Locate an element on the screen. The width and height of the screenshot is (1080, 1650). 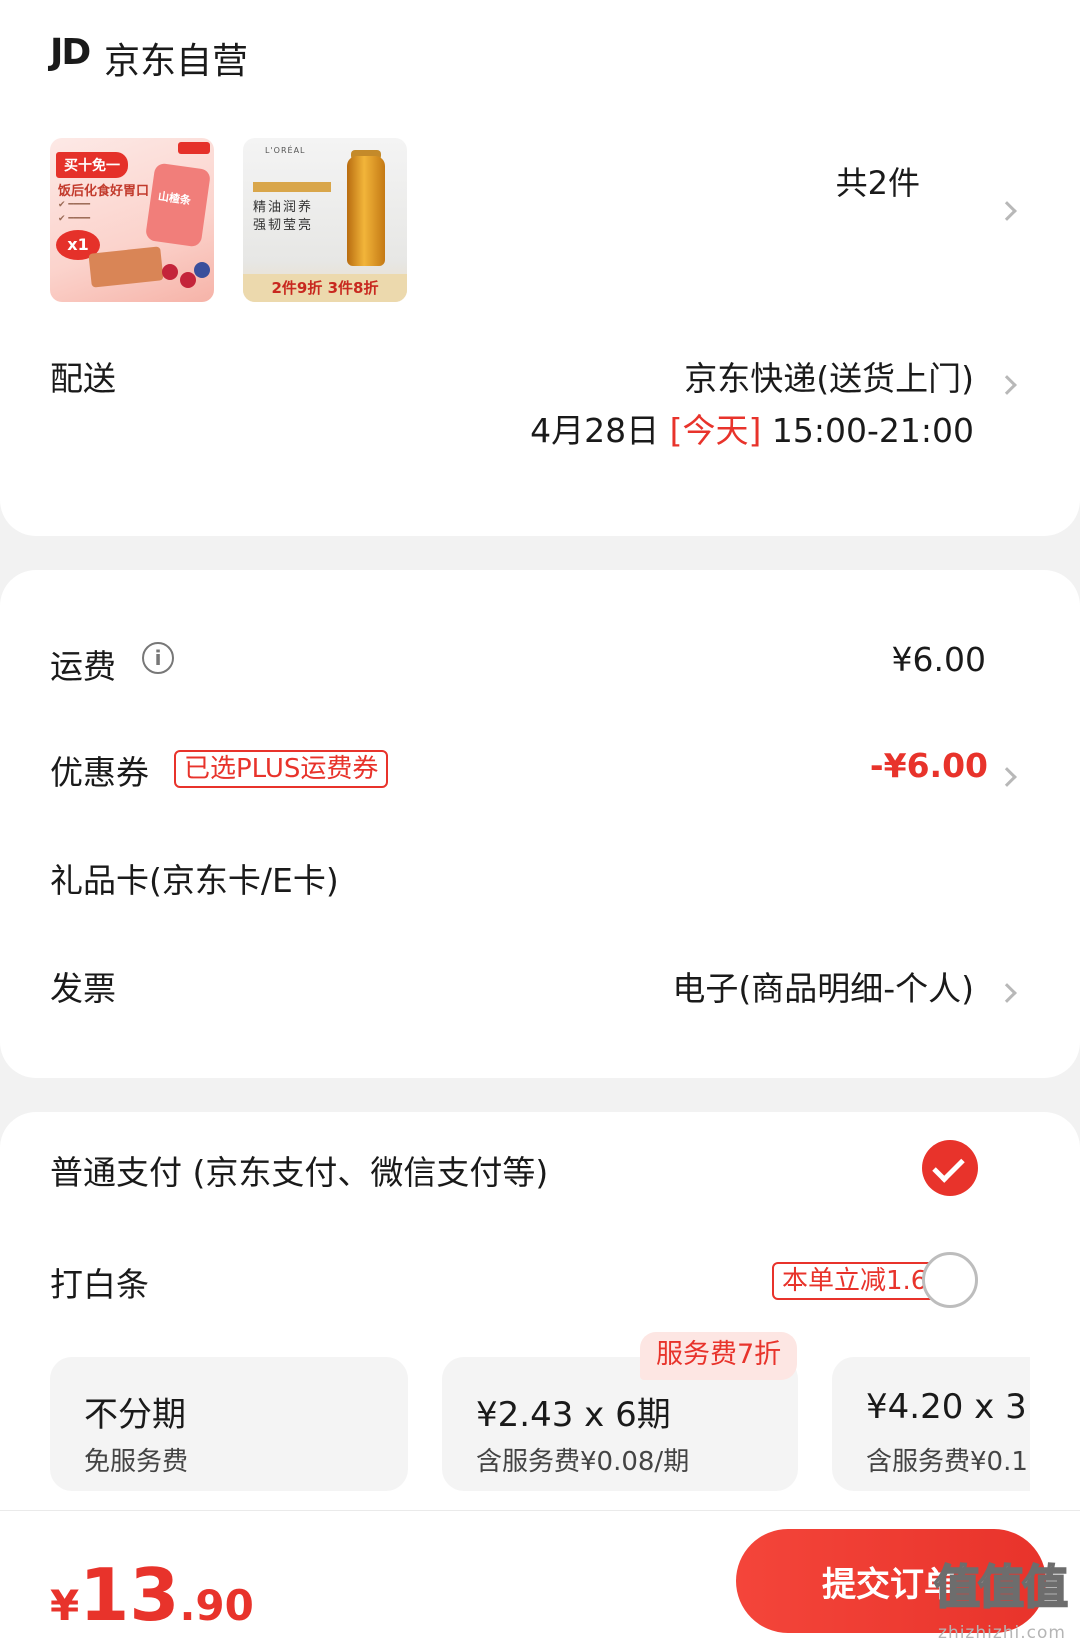
plan-title: 不分期 is located at coordinates (135, 1415).